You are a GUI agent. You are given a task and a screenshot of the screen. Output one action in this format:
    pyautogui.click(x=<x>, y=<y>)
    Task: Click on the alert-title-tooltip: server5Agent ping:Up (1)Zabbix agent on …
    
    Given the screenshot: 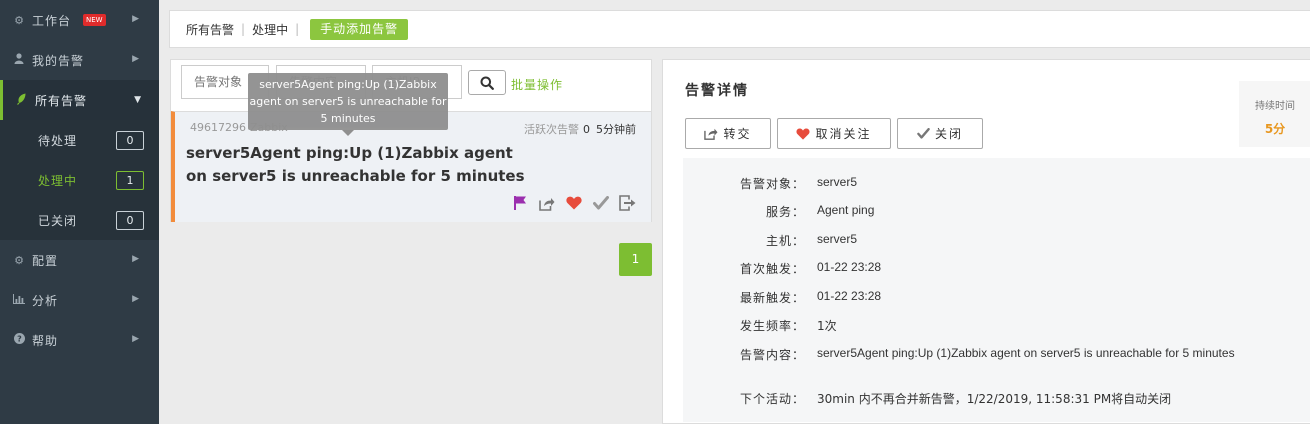 What is the action you would take?
    pyautogui.click(x=348, y=101)
    